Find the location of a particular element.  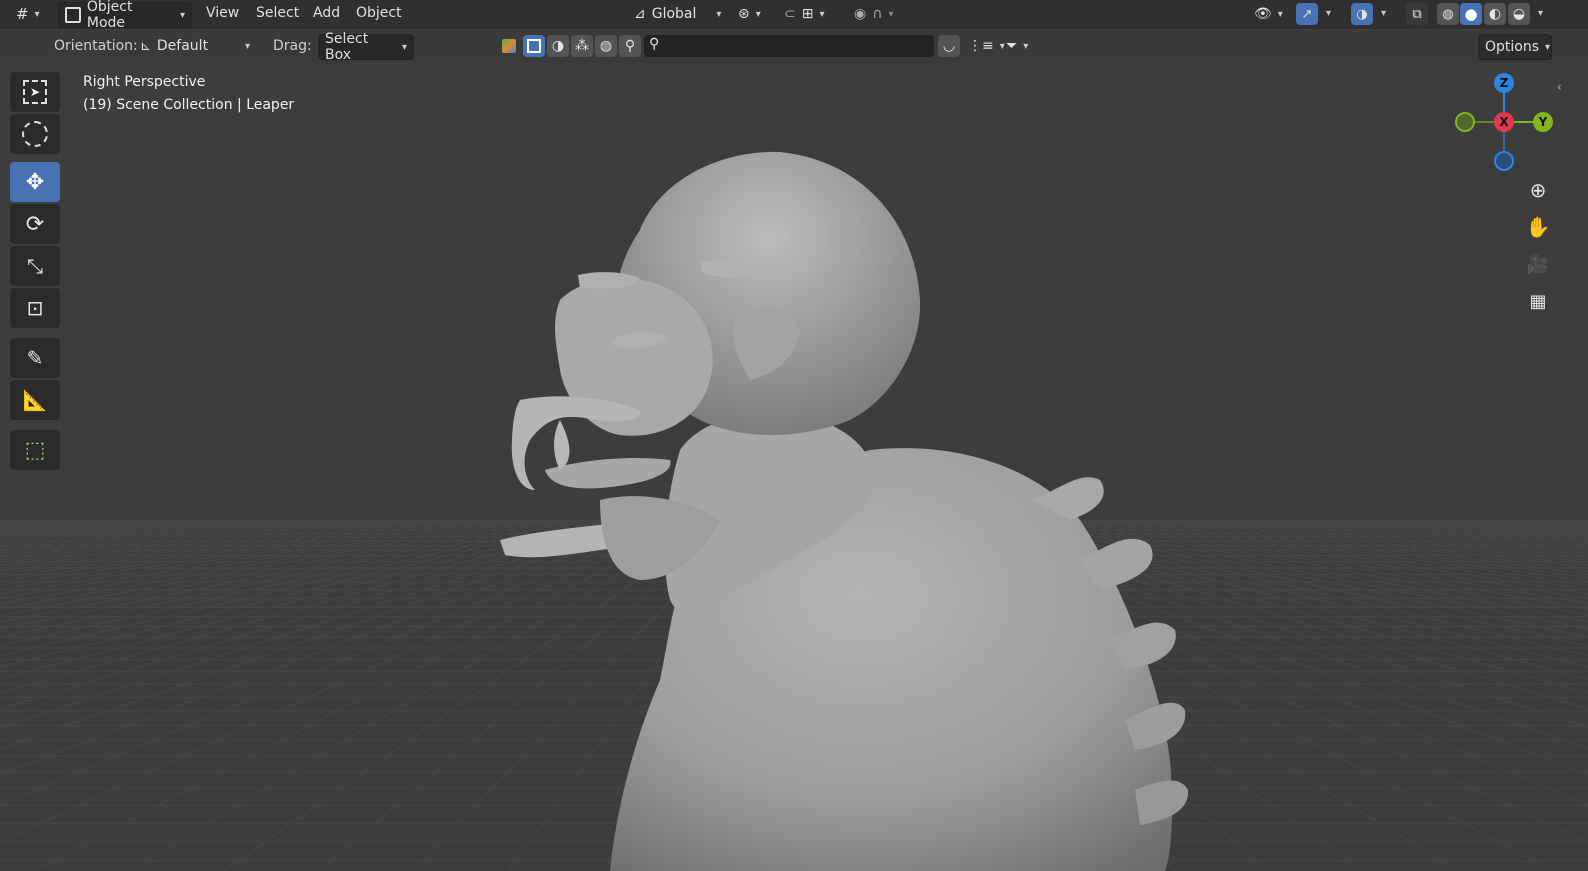

mode-selector: Object Mode ▾ is located at coordinates (125, 15).